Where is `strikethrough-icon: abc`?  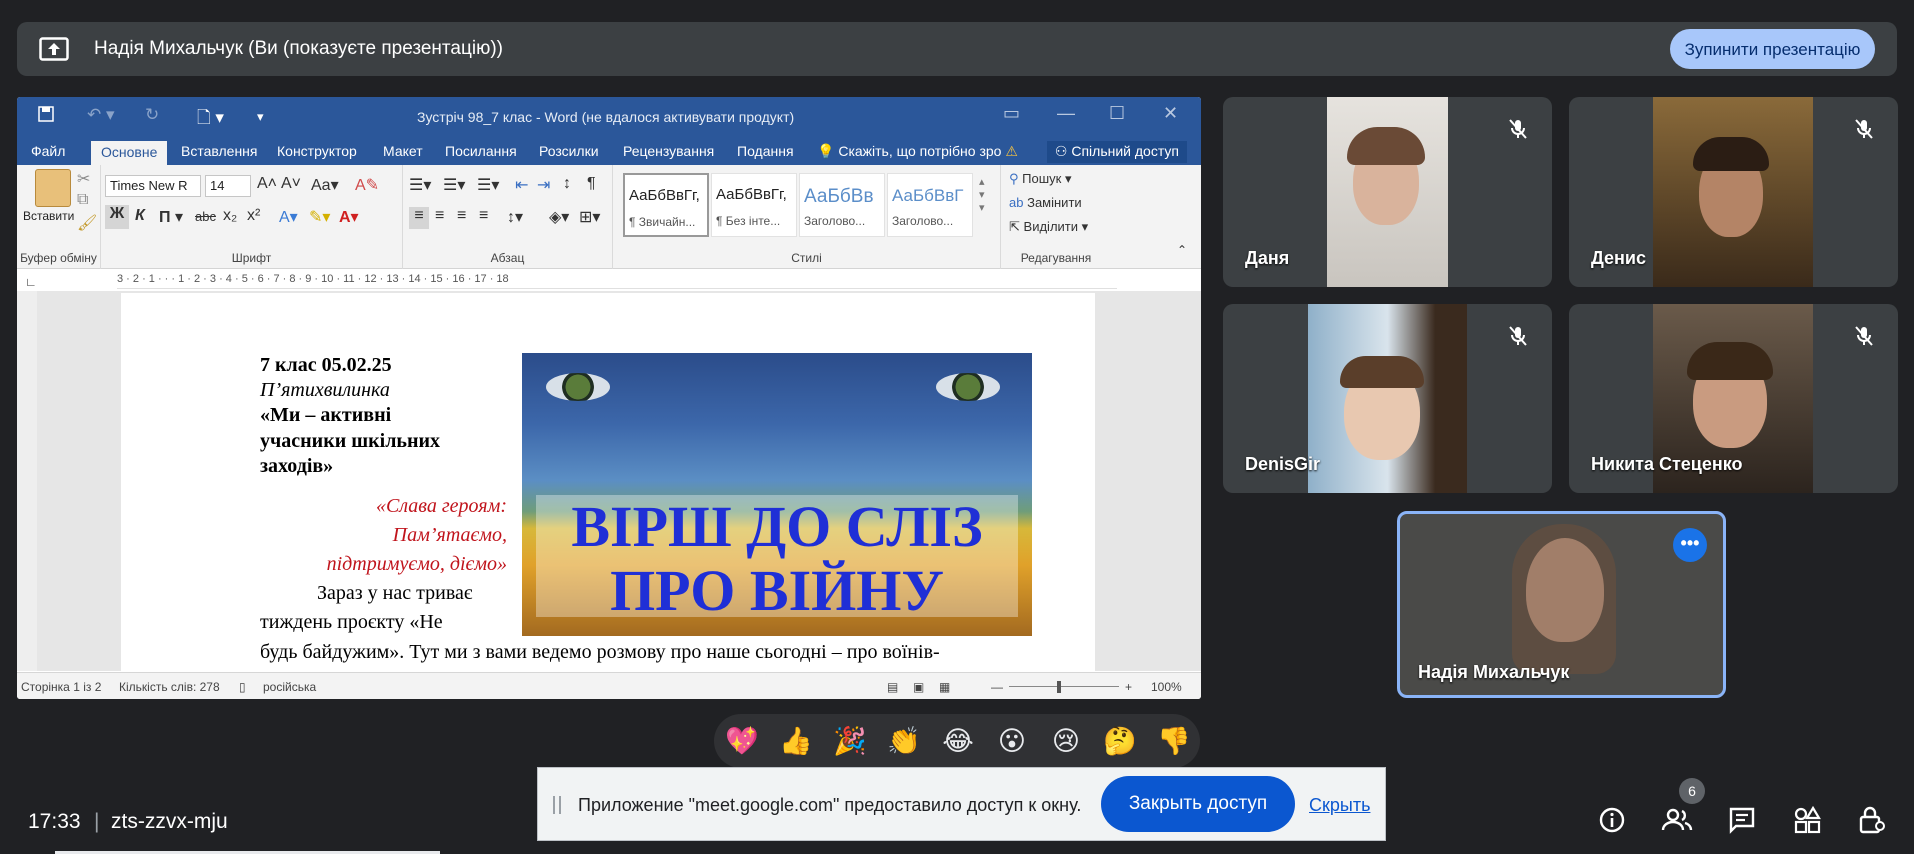 strikethrough-icon: abc is located at coordinates (205, 216).